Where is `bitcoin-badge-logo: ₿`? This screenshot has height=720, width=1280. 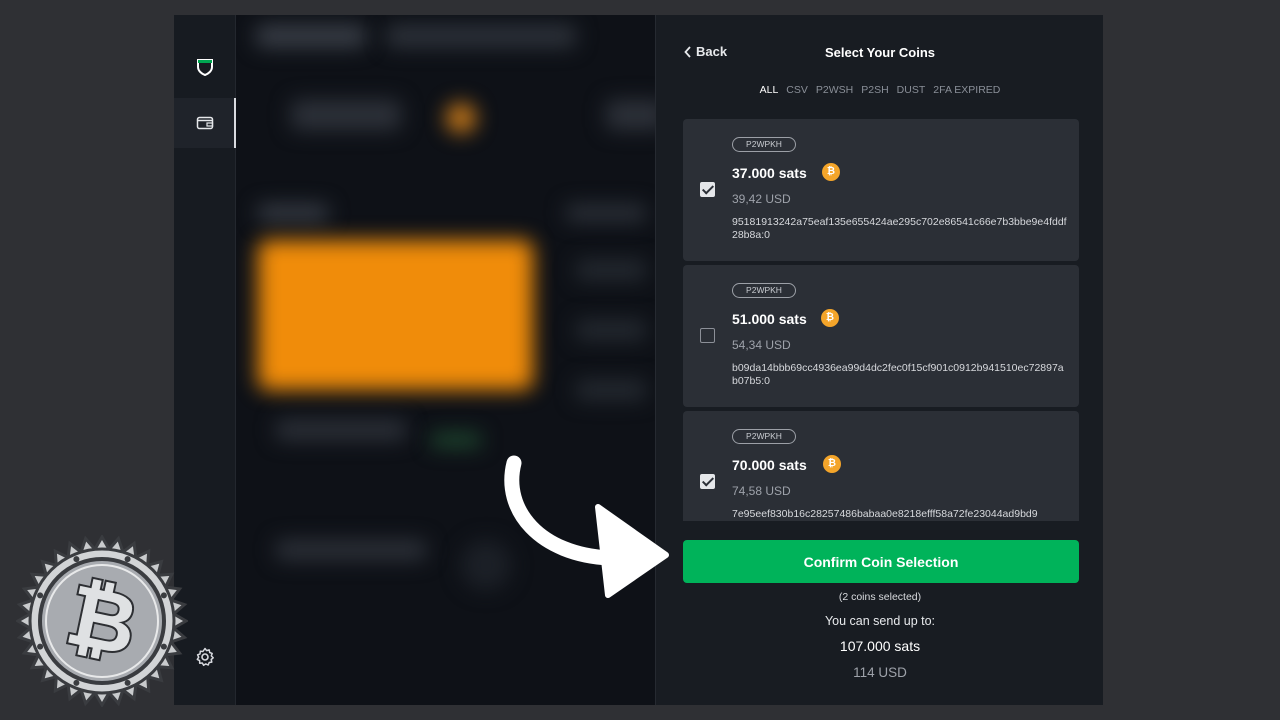 bitcoin-badge-logo: ₿ is located at coordinates (102, 621).